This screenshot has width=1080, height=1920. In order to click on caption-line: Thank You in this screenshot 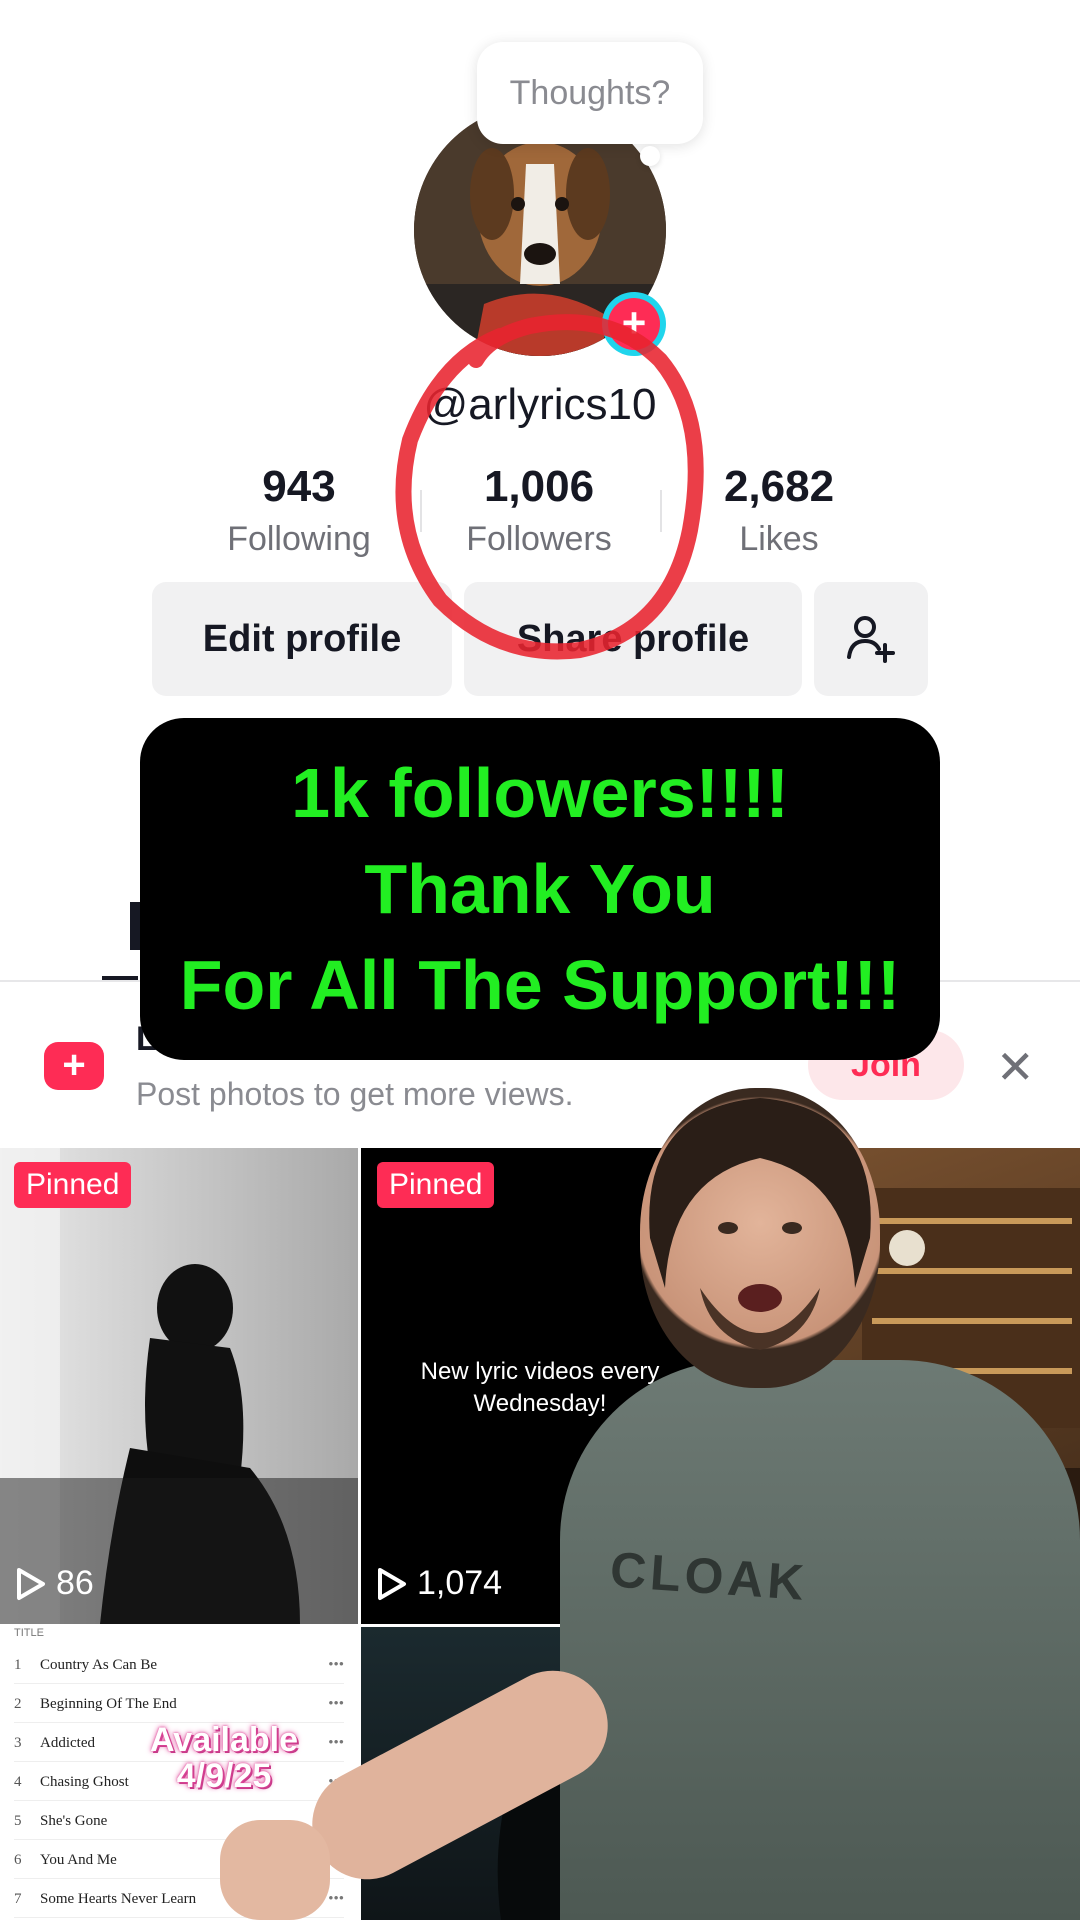, I will do `click(540, 889)`.